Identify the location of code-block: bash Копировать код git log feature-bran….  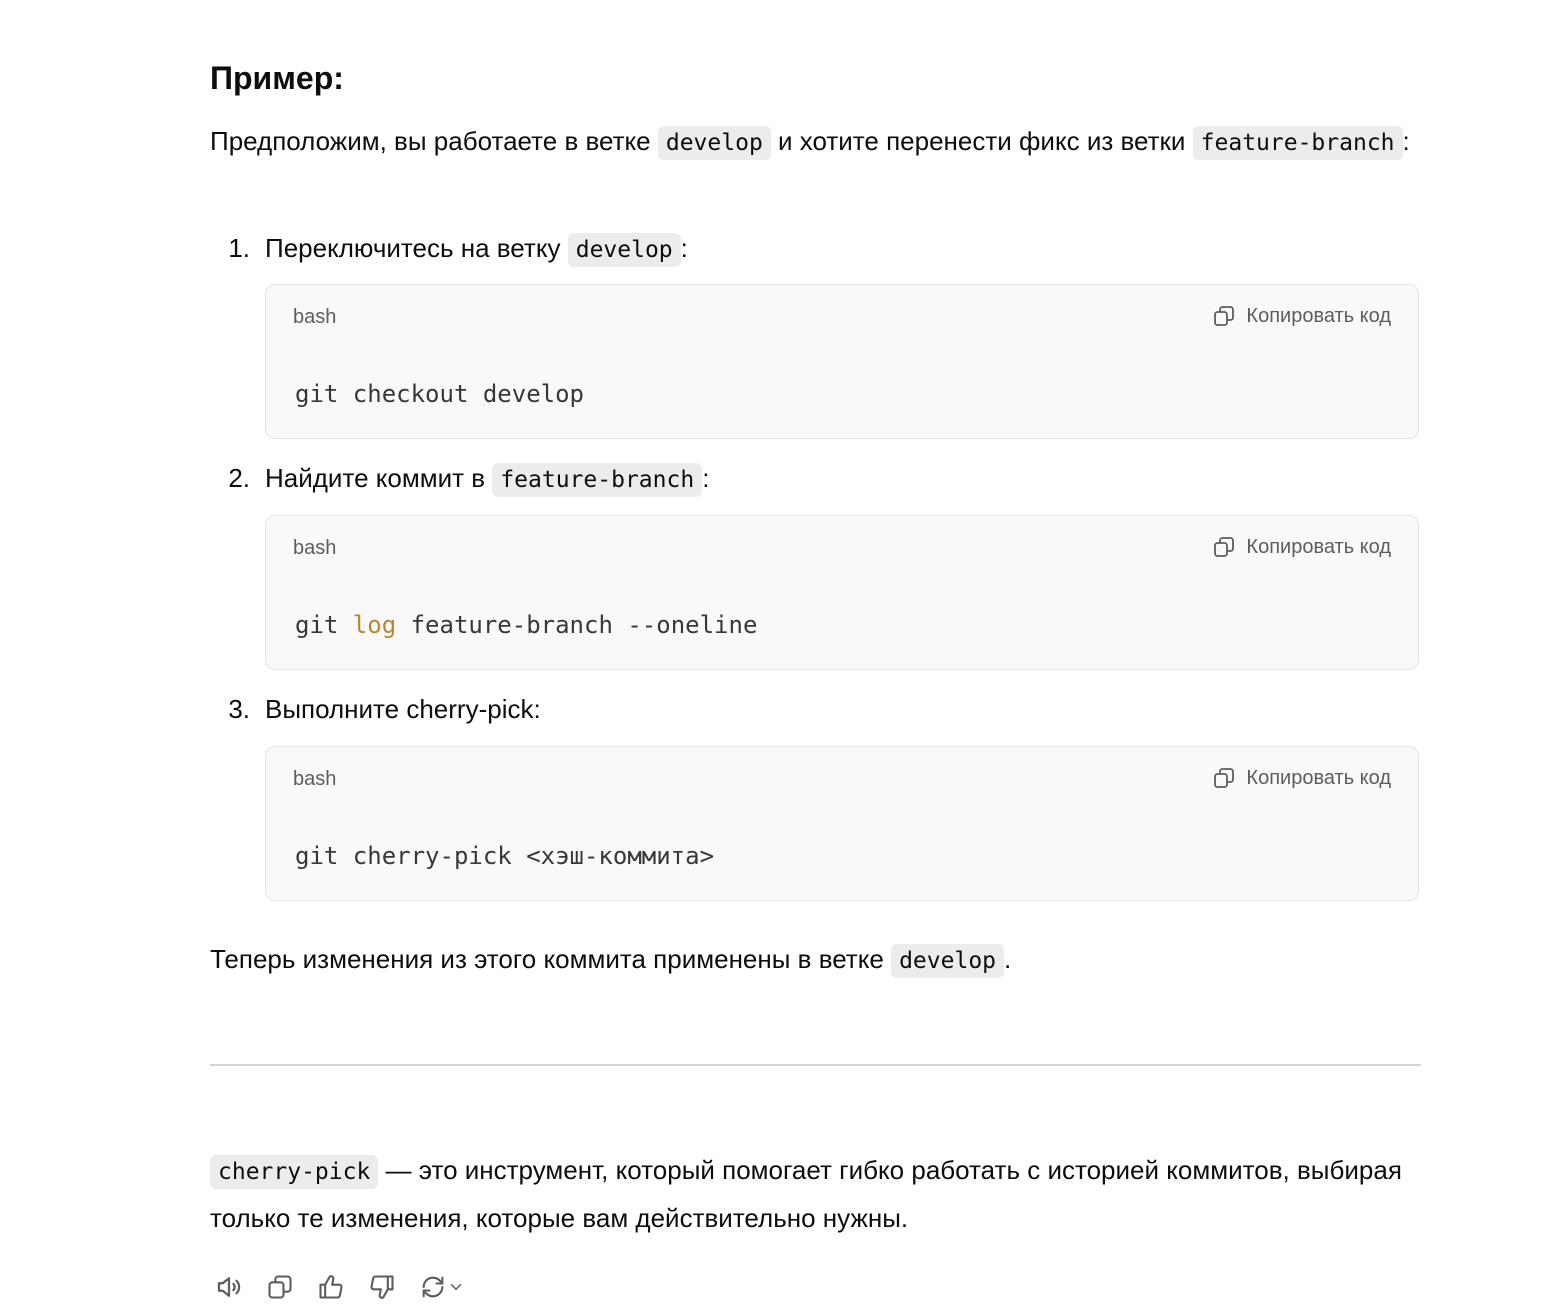
(842, 592).